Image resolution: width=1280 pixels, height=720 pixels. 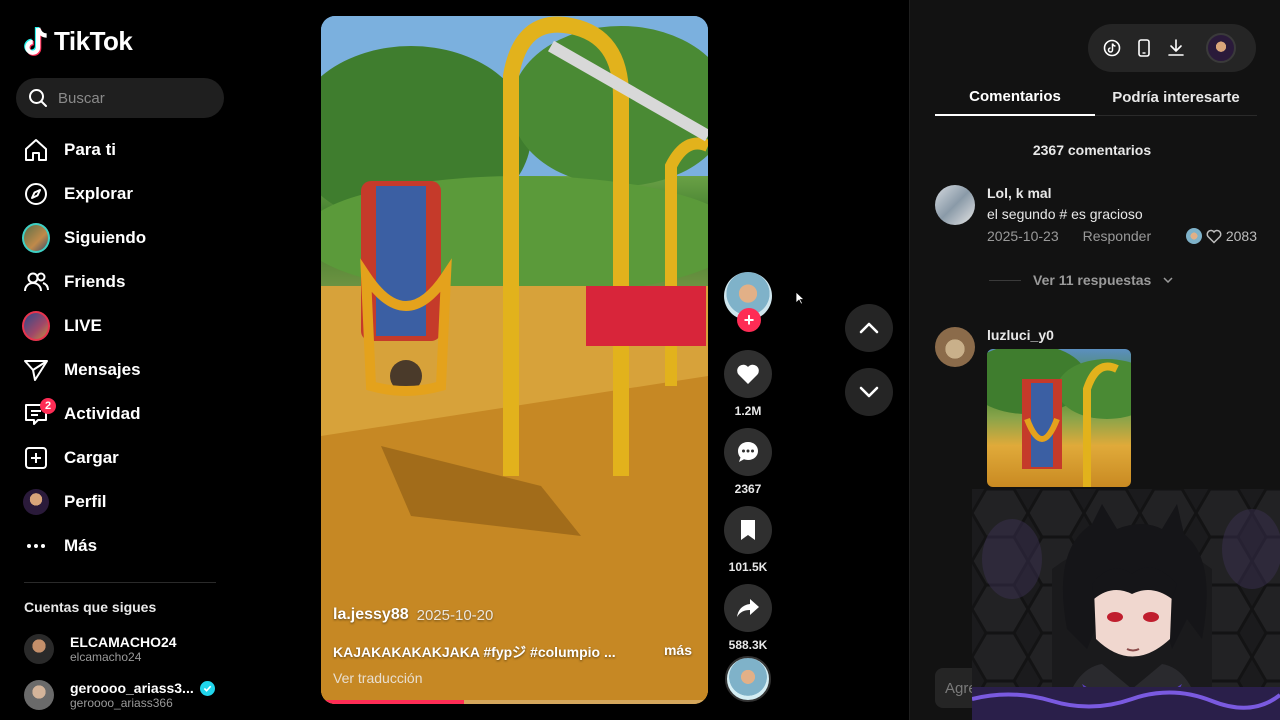 I want to click on comment-image, so click(x=1059, y=418).